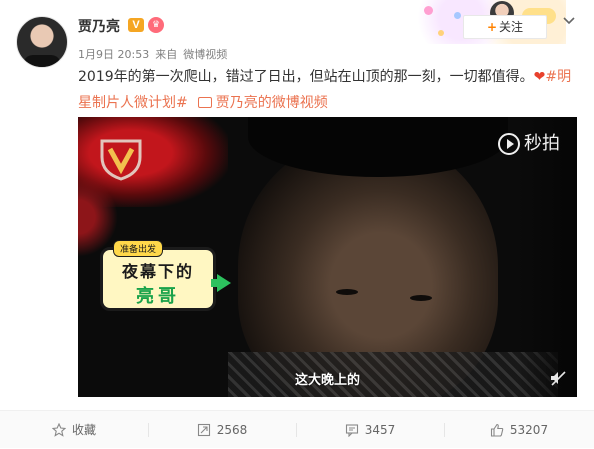 Image resolution: width=594 pixels, height=449 pixels. What do you see at coordinates (492, 27) in the screenshot?
I see `plus-icon: +` at bounding box center [492, 27].